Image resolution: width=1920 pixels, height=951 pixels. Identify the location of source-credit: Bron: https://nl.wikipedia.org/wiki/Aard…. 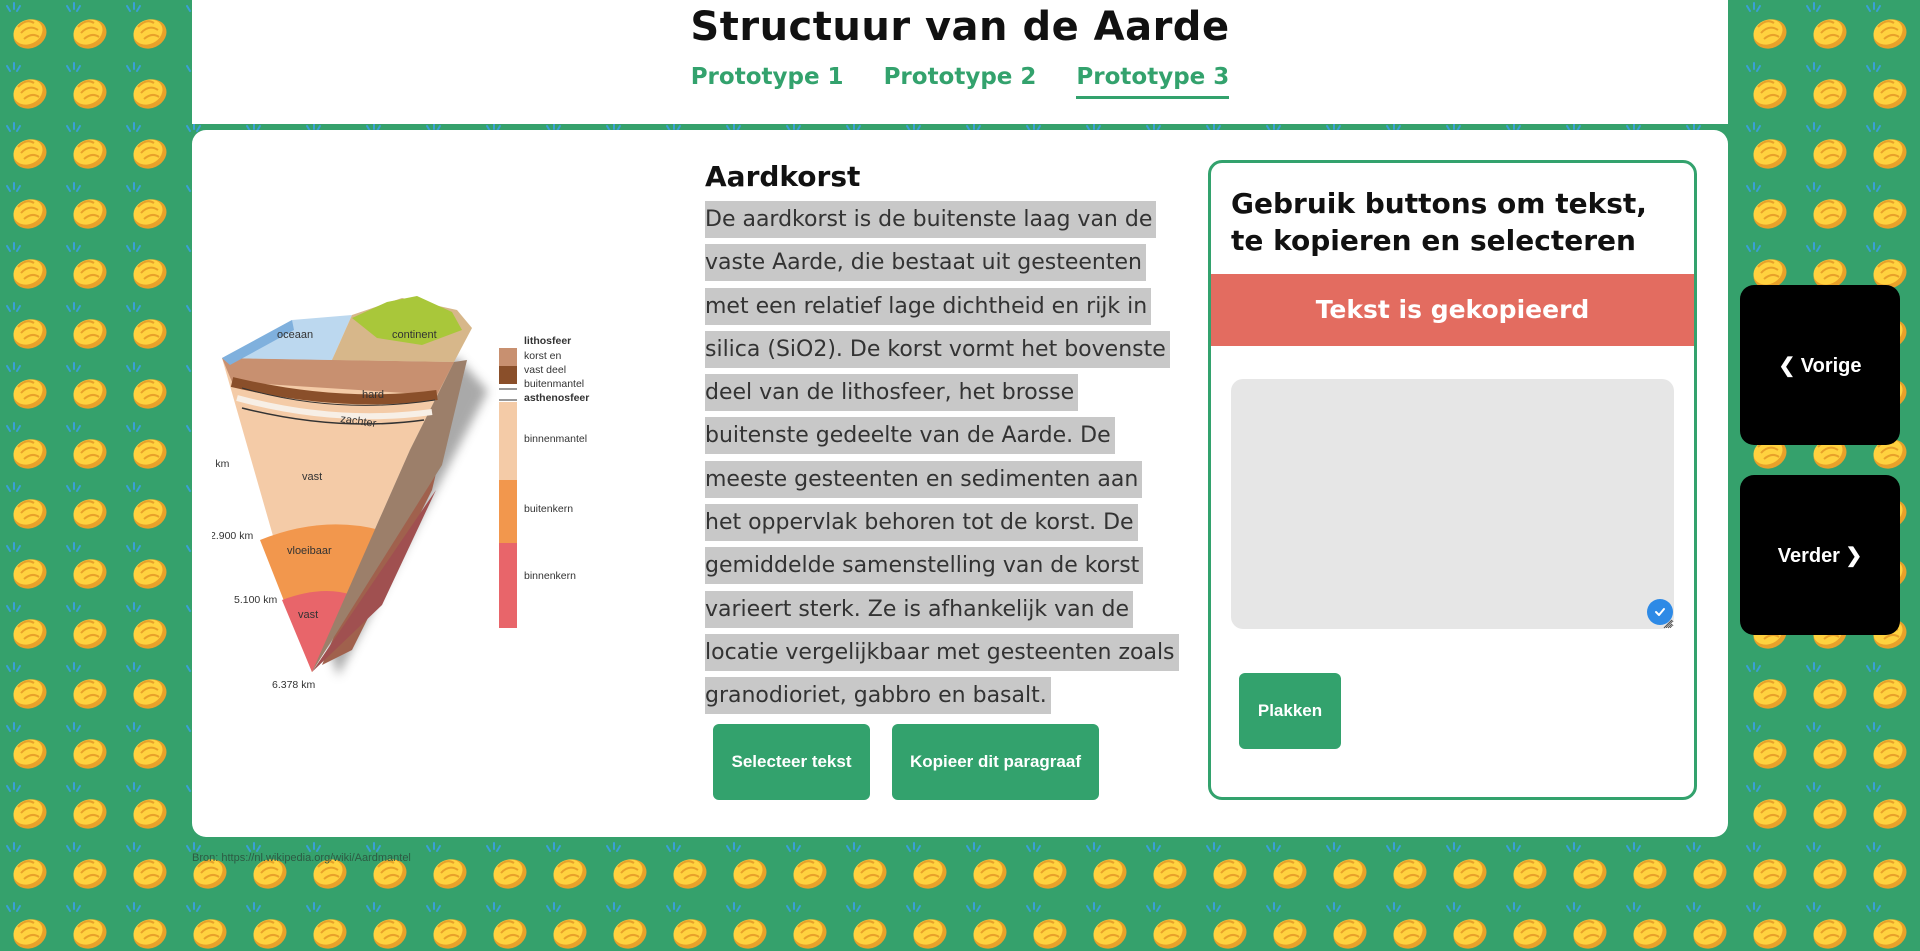
(301, 858).